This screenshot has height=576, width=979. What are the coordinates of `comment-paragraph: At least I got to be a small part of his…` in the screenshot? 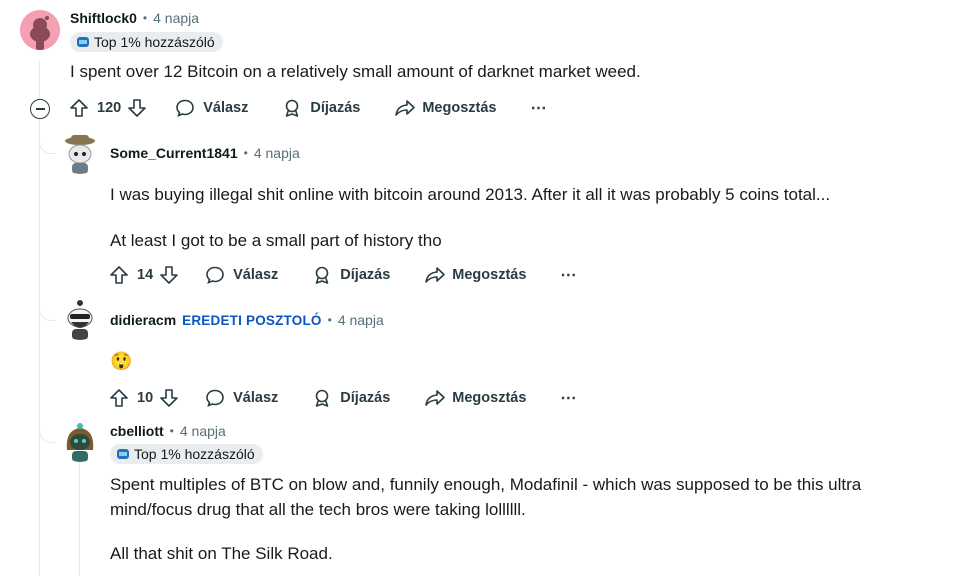 It's located at (276, 240).